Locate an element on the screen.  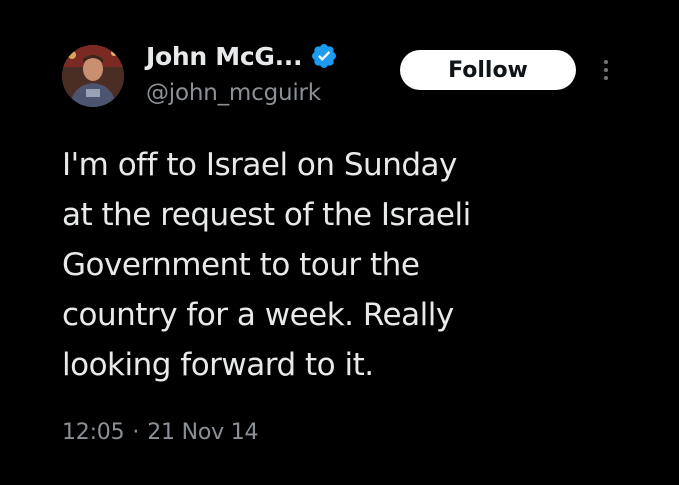
follow-button: Follow is located at coordinates (488, 70).